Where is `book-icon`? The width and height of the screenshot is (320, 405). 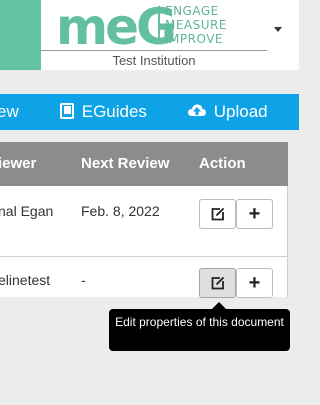
book-icon is located at coordinates (67, 111).